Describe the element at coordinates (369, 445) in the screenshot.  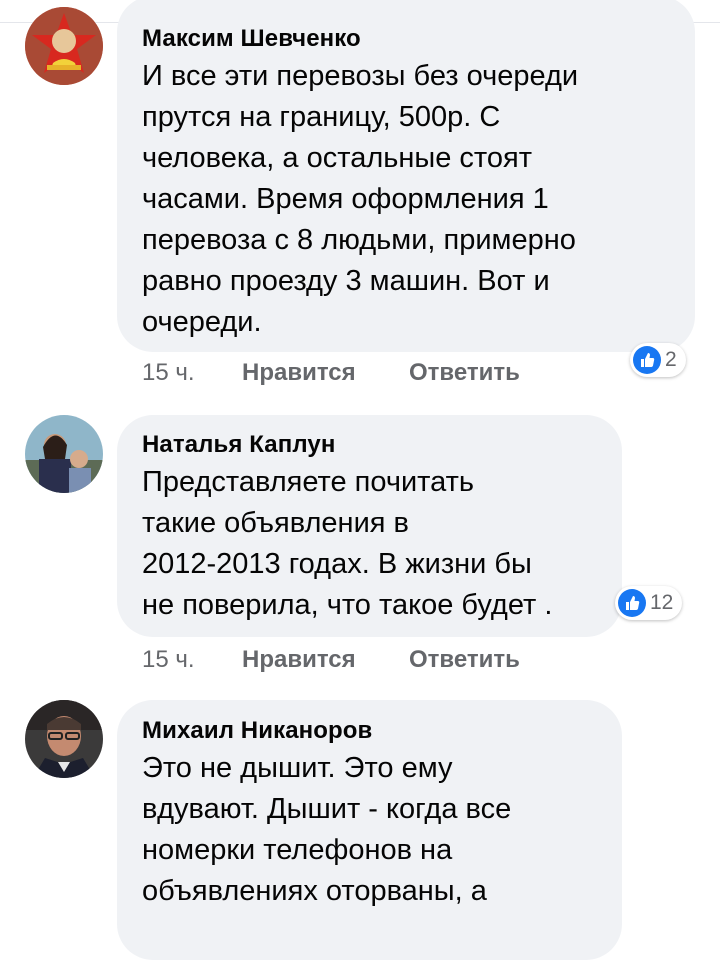
I see `comment-author: Наталья Каплун` at that location.